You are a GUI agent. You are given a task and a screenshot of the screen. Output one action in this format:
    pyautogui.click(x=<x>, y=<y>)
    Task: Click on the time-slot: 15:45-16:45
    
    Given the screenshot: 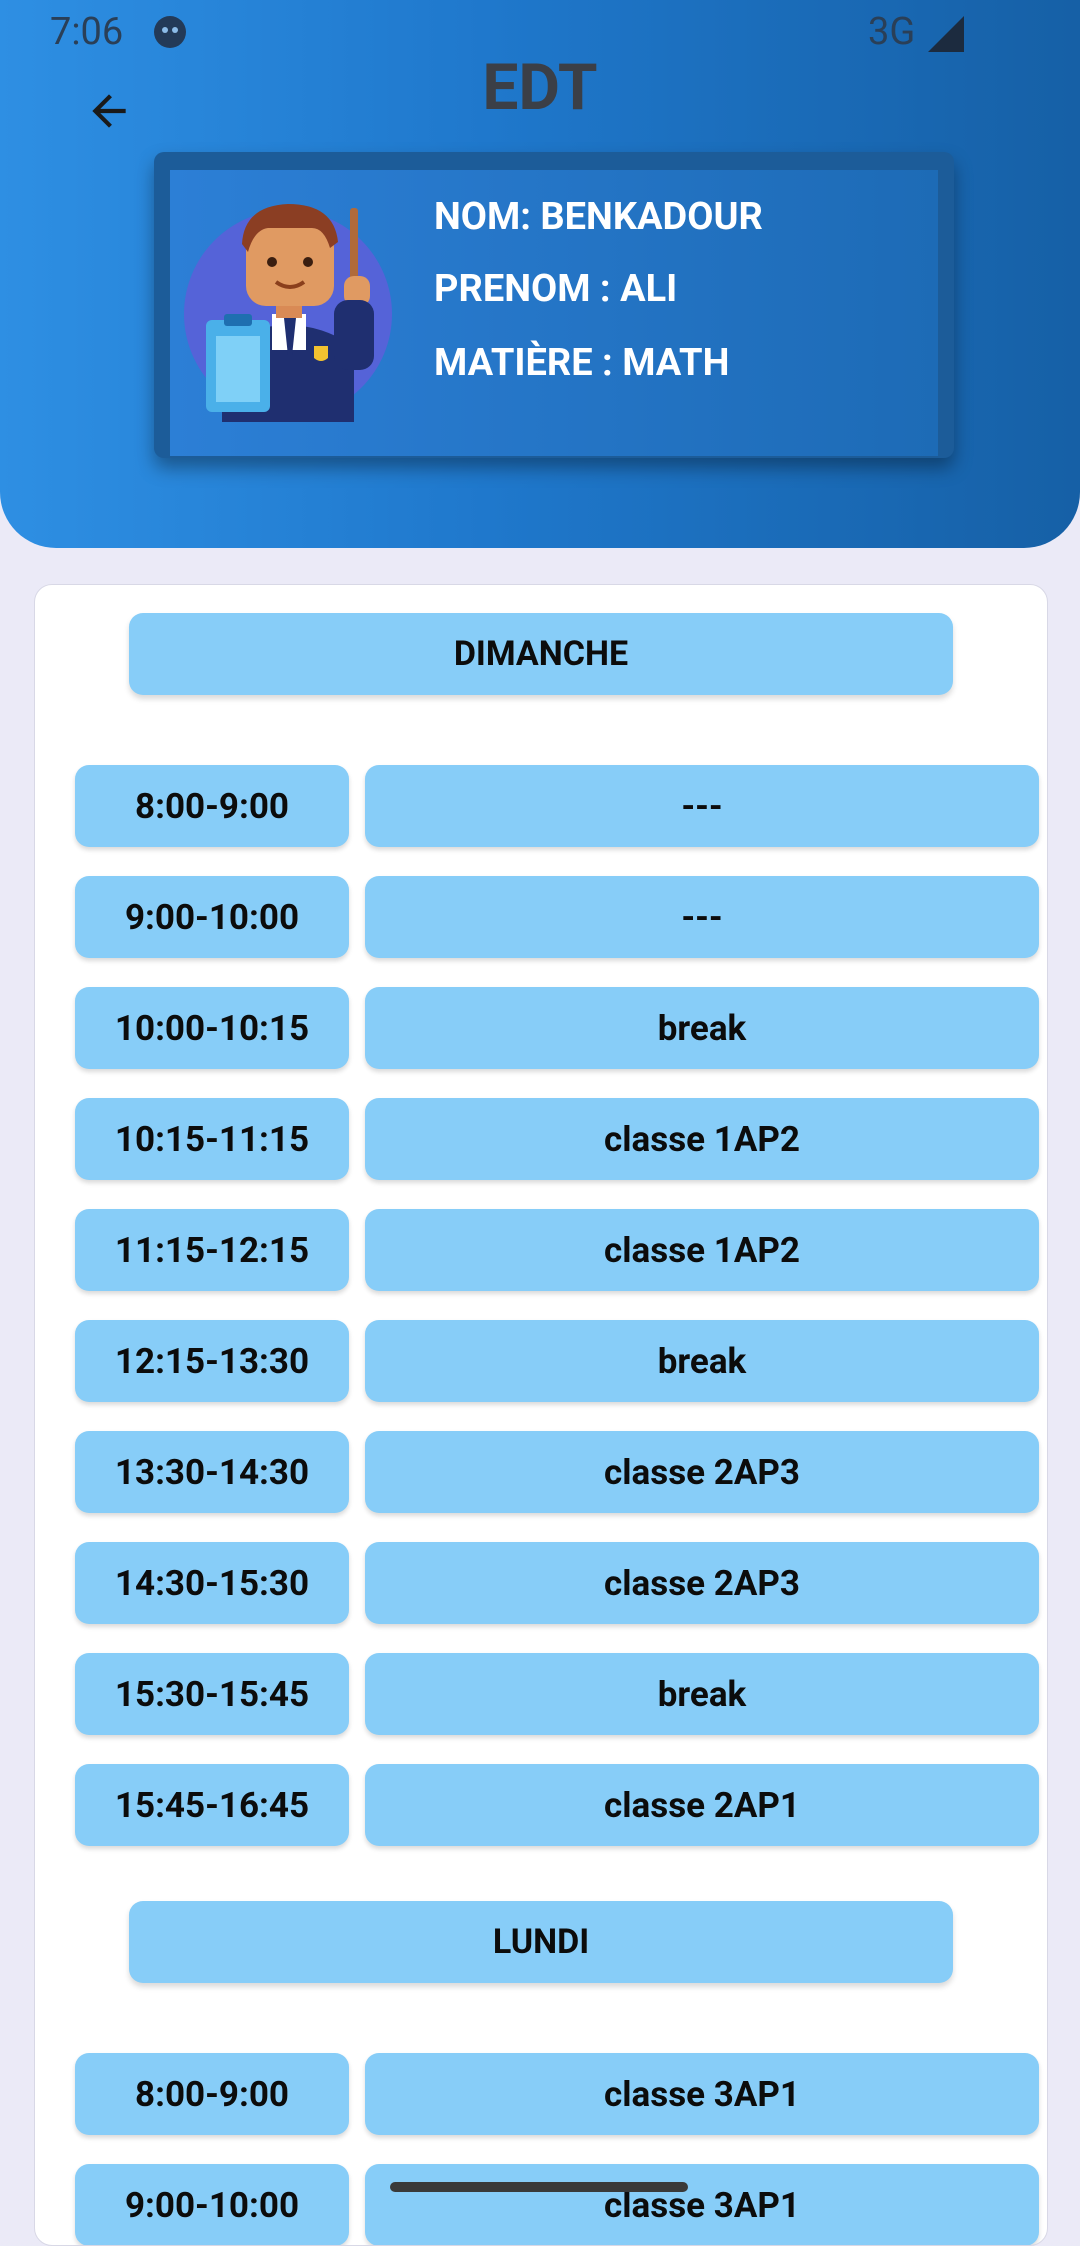 What is the action you would take?
    pyautogui.click(x=212, y=1805)
    